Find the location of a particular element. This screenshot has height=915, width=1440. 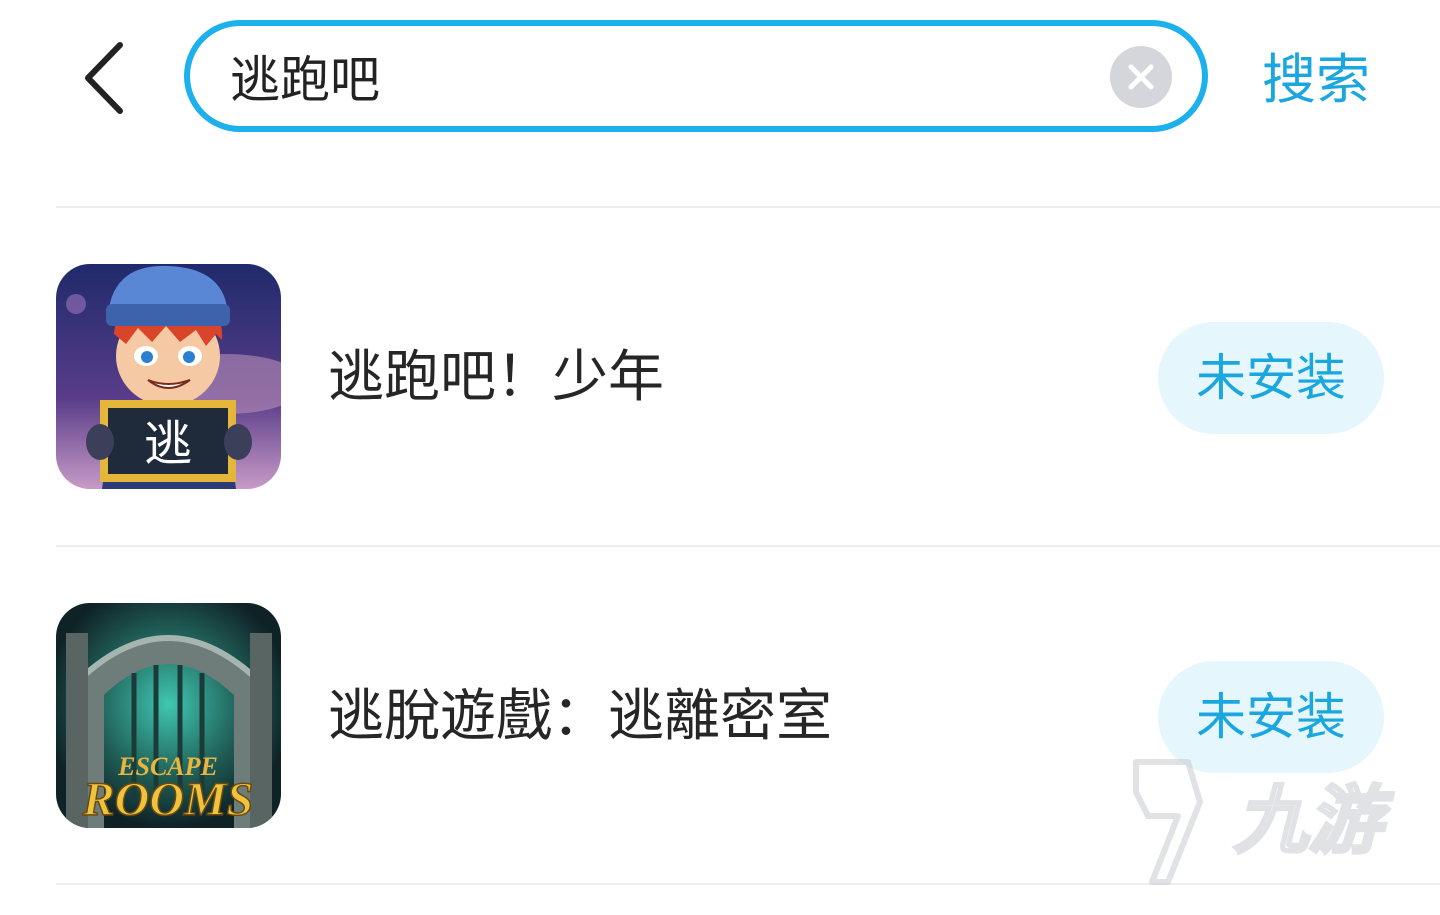

app-name: 逃跑吧！少年 is located at coordinates (496, 377).